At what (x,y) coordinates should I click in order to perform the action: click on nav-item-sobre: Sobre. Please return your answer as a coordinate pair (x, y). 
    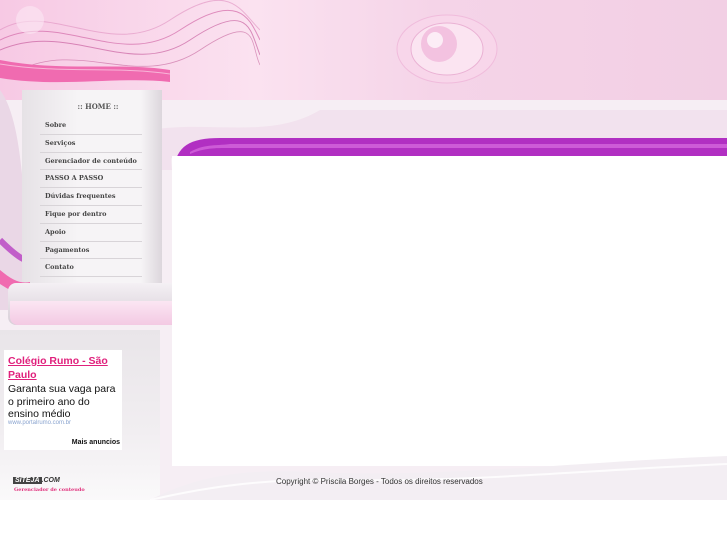
    Looking at the image, I should click on (91, 126).